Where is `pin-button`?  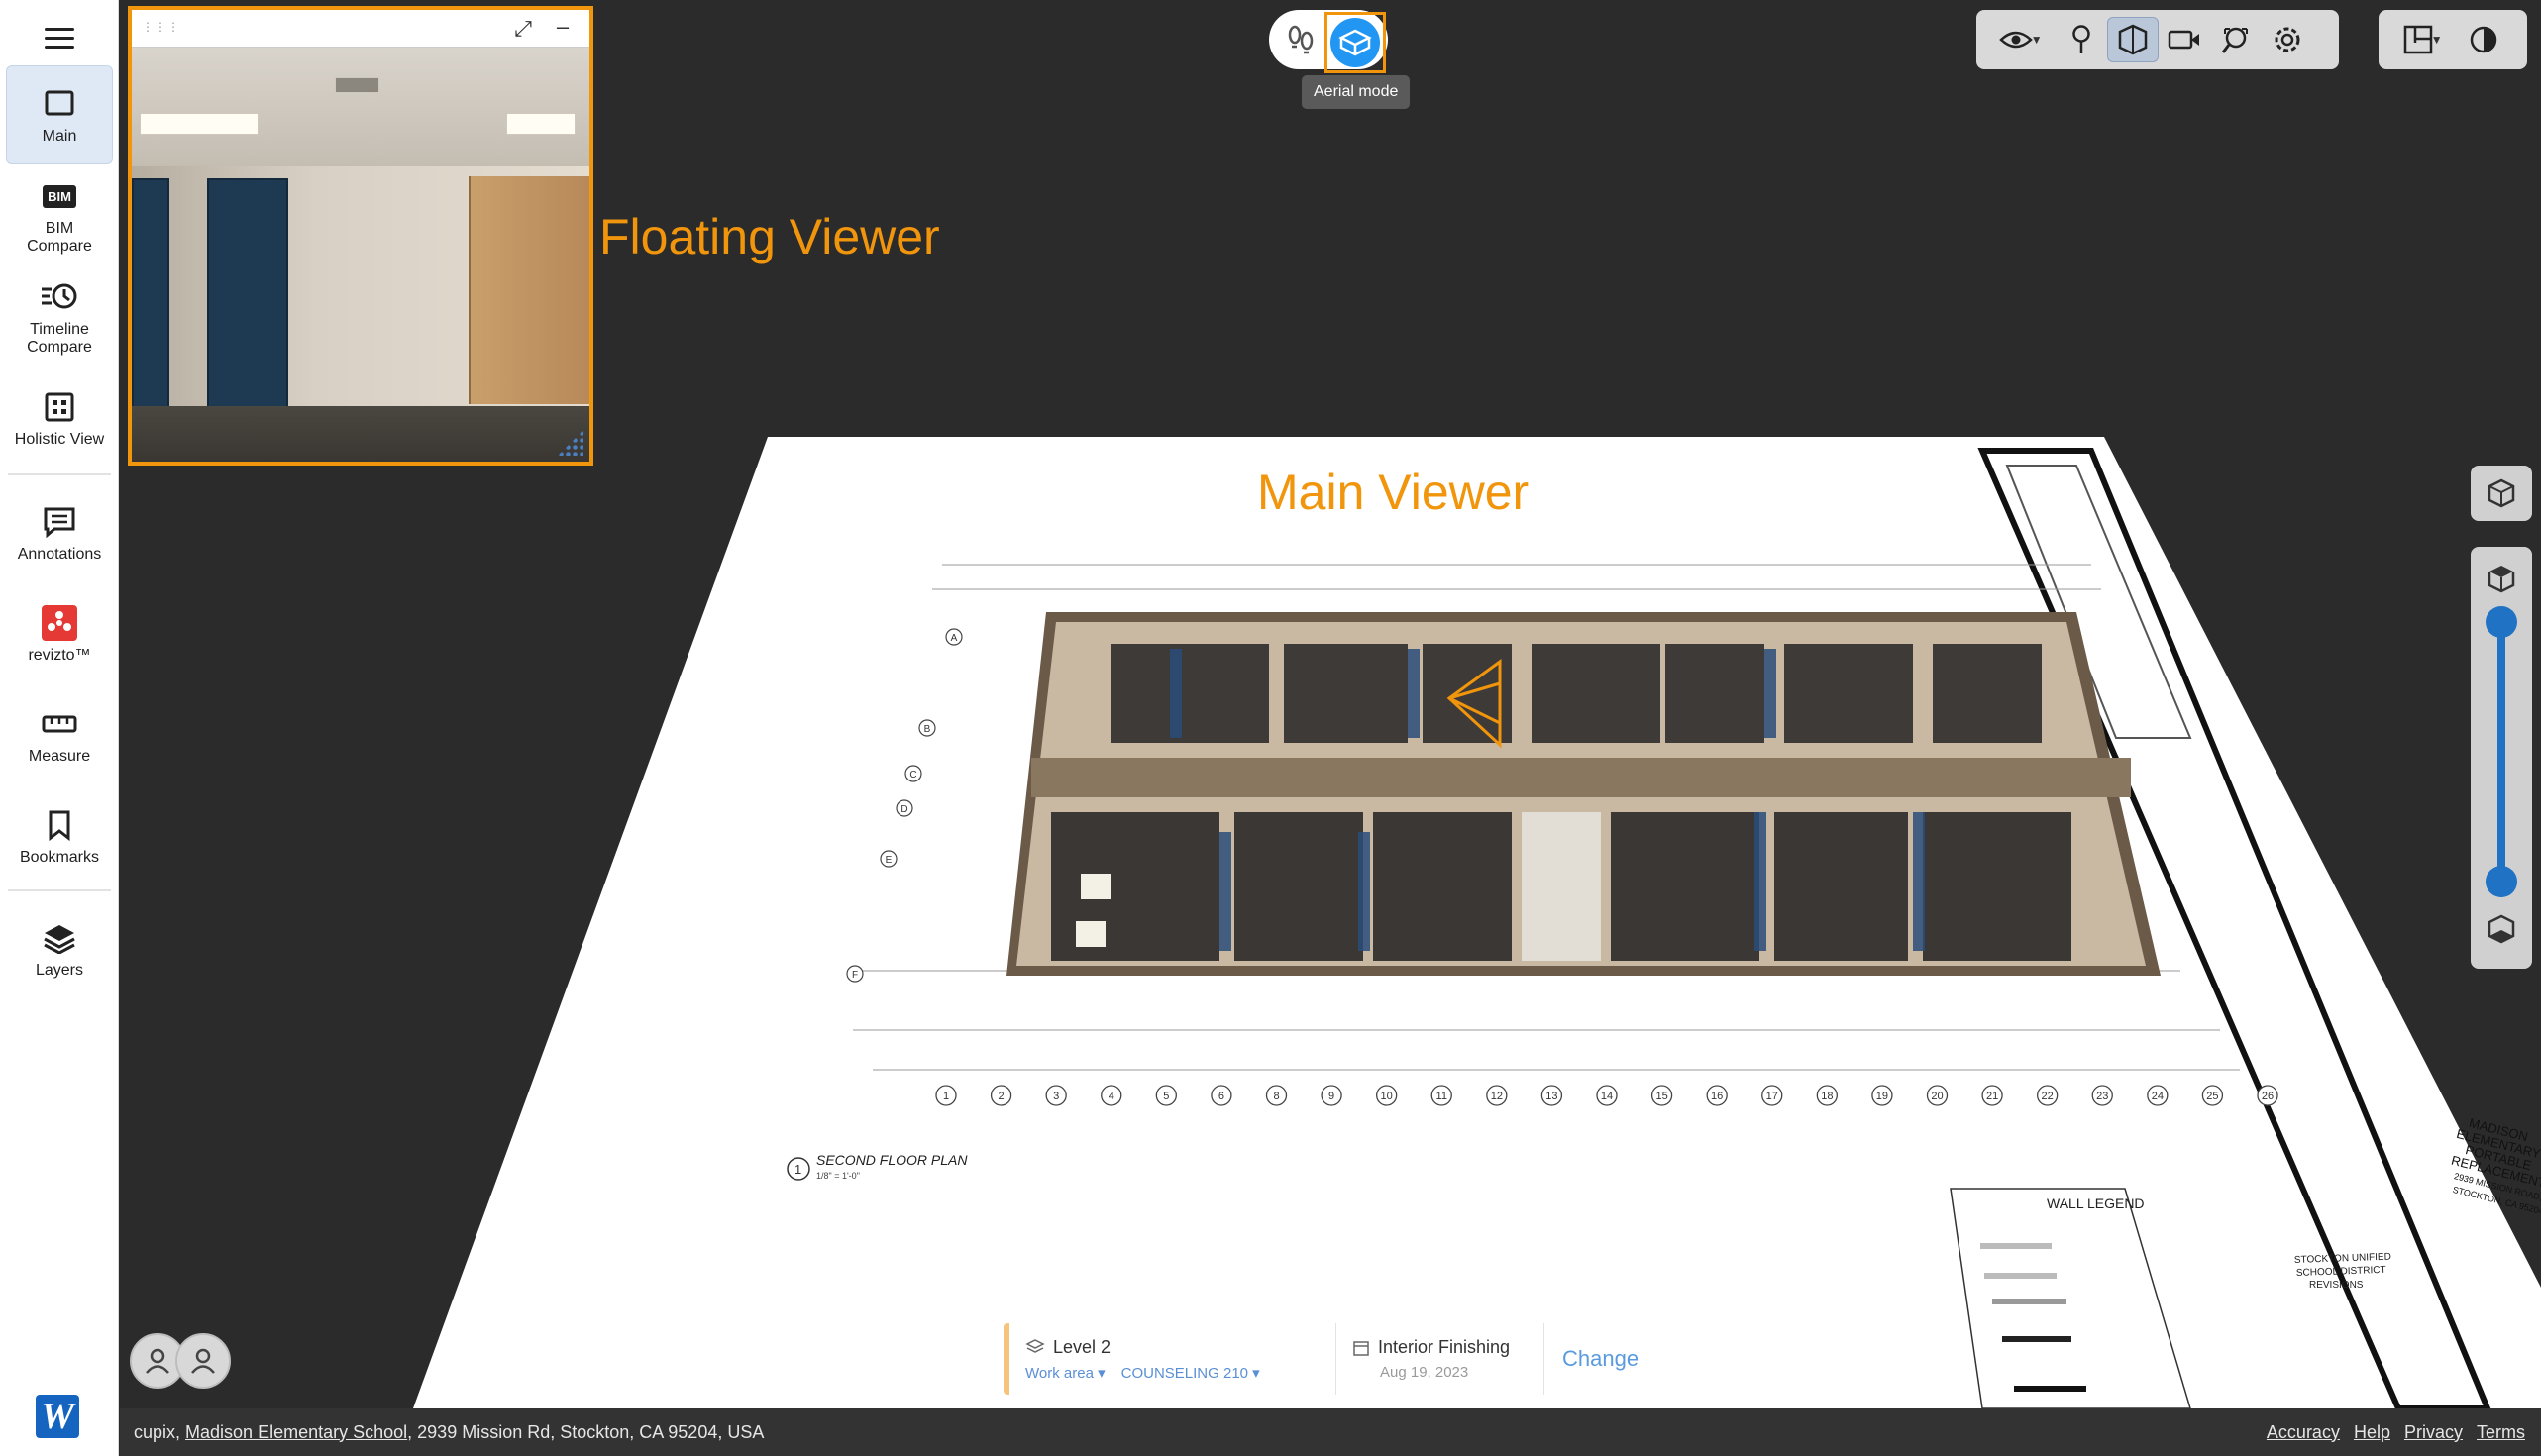 pin-button is located at coordinates (2081, 39).